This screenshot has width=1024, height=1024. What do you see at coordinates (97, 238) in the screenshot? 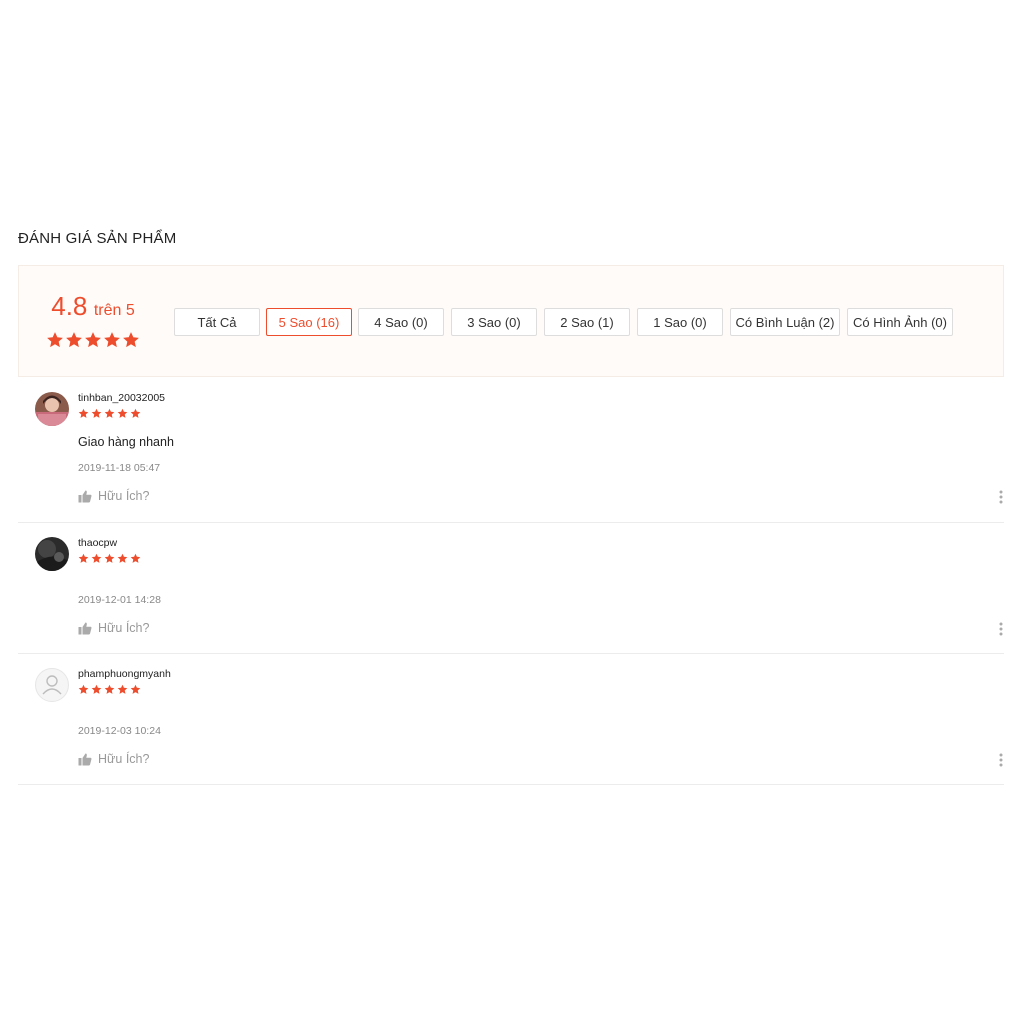
I see `section-title: ĐÁNH GIÁ SẢN PHẨM` at bounding box center [97, 238].